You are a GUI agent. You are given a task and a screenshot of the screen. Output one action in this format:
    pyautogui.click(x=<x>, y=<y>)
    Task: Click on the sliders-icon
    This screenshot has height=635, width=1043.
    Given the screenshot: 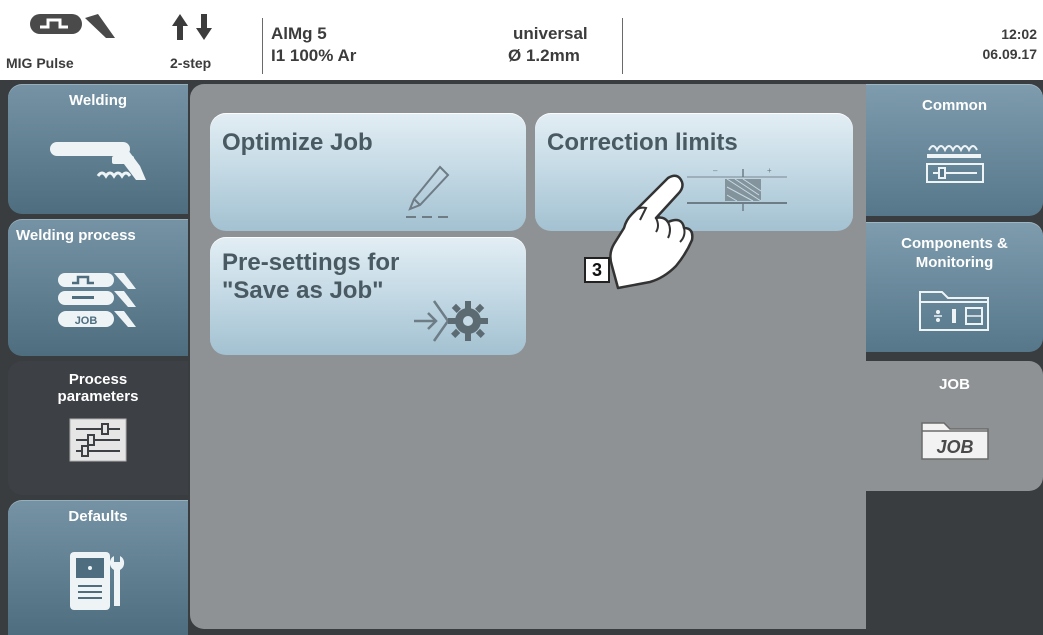 What is the action you would take?
    pyautogui.click(x=98, y=440)
    